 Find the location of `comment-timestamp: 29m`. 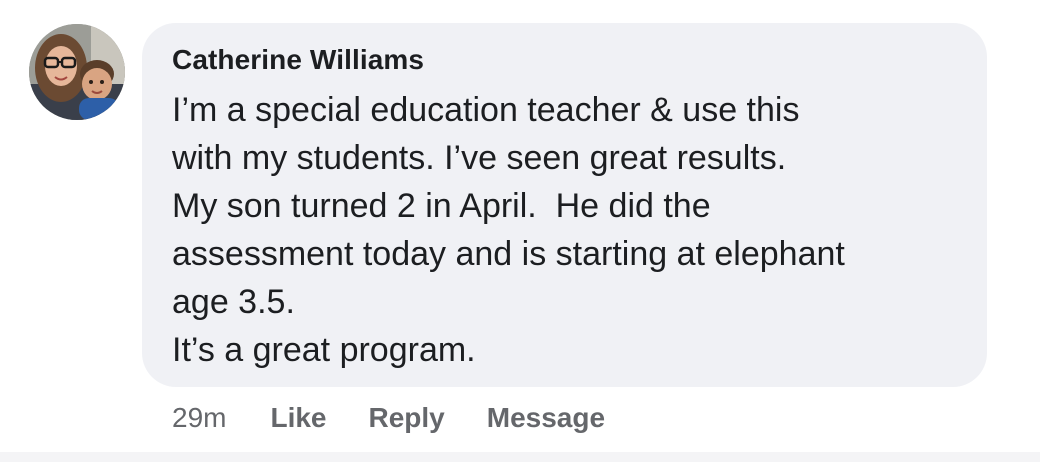

comment-timestamp: 29m is located at coordinates (199, 418).